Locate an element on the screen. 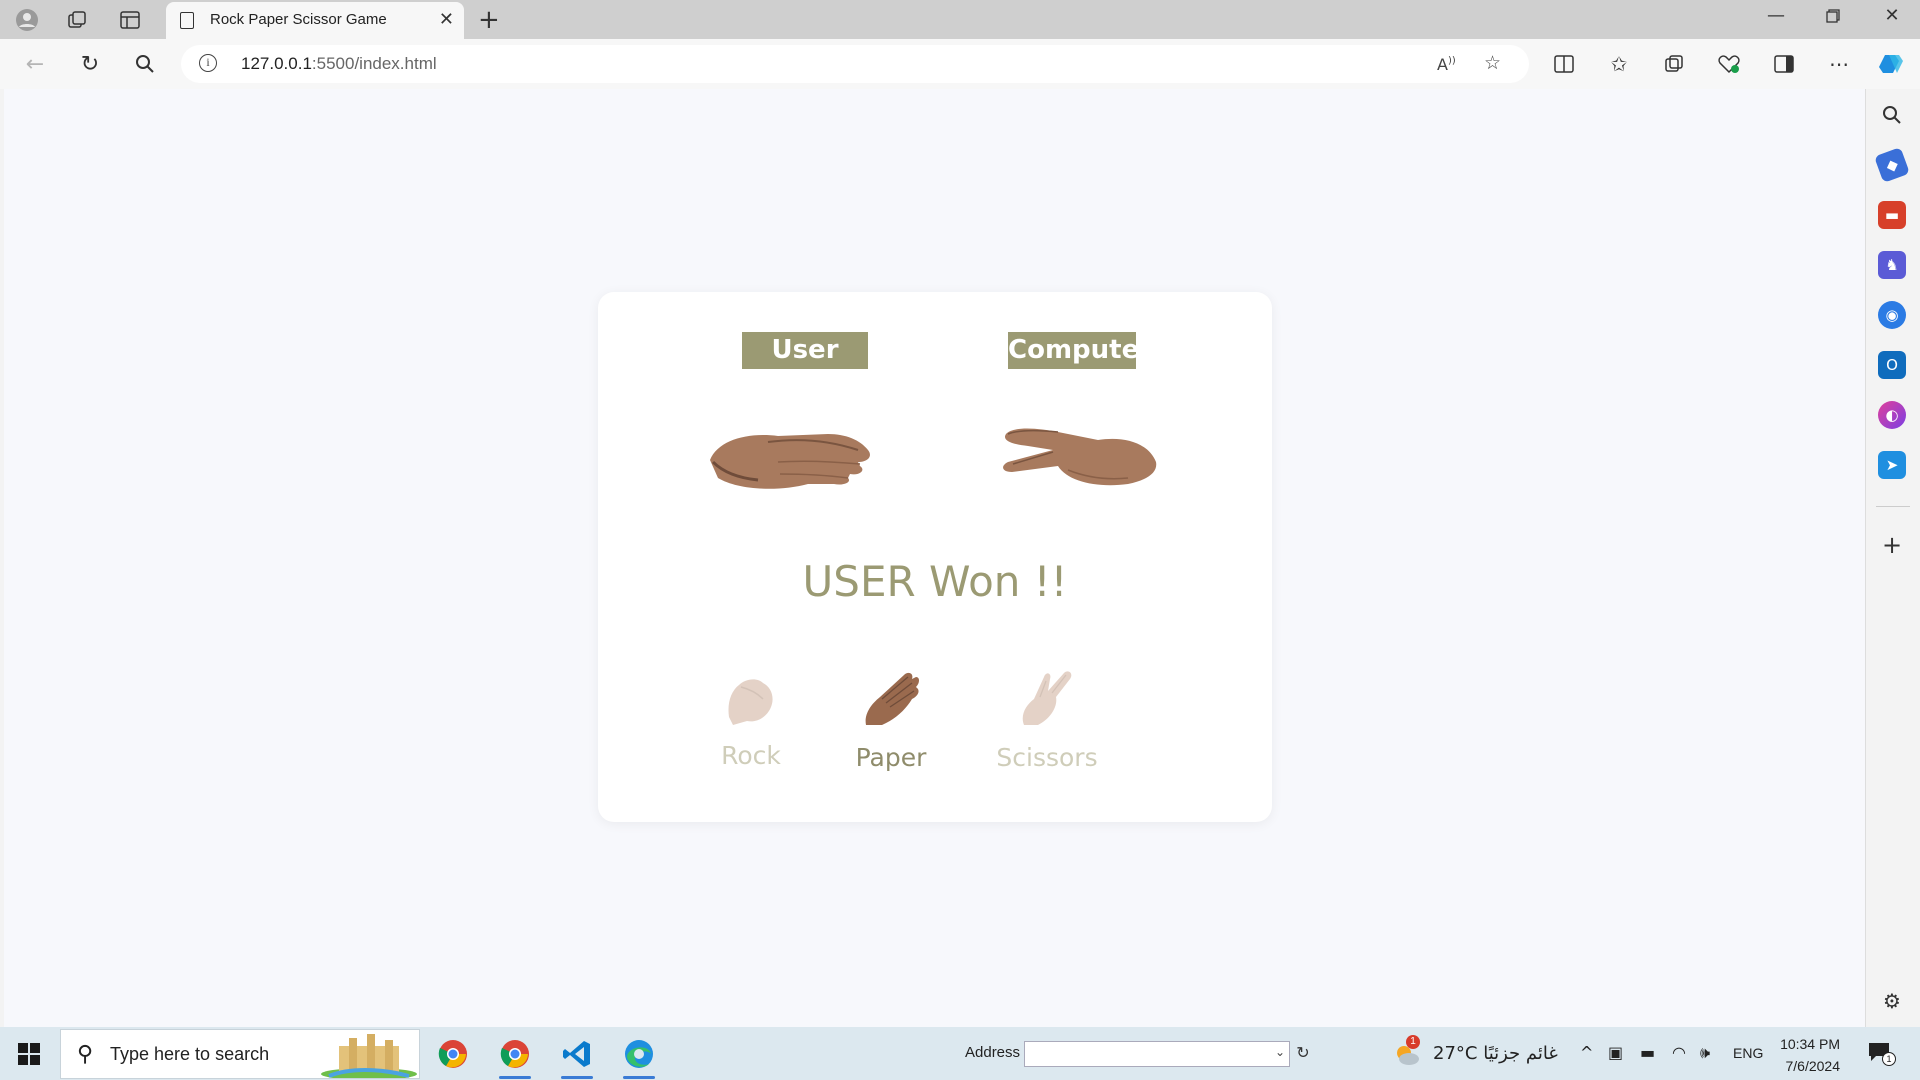 Image resolution: width=1920 pixels, height=1080 pixels. security-tray-icon: ▣ is located at coordinates (1615, 1052).